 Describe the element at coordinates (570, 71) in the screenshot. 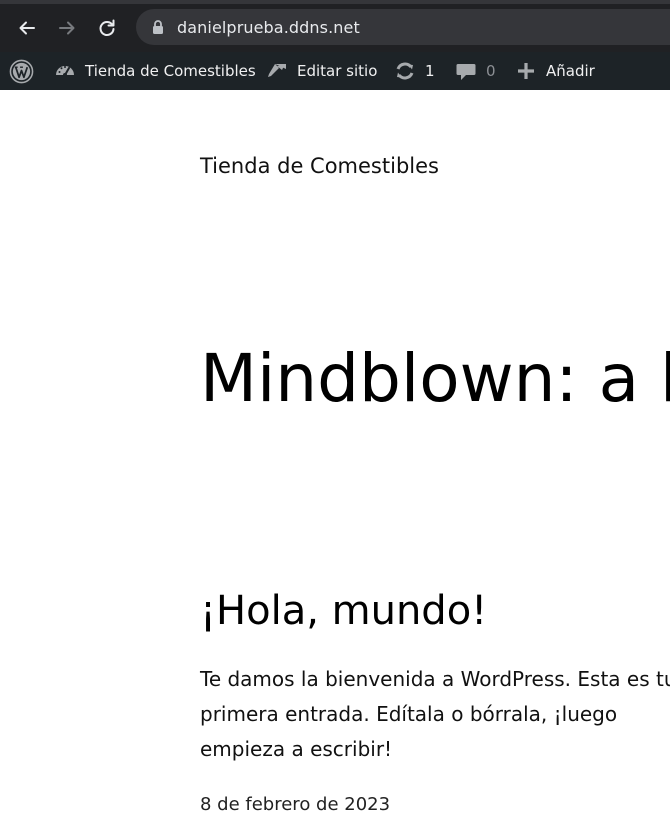

I see `add-new-label: Añadir` at that location.